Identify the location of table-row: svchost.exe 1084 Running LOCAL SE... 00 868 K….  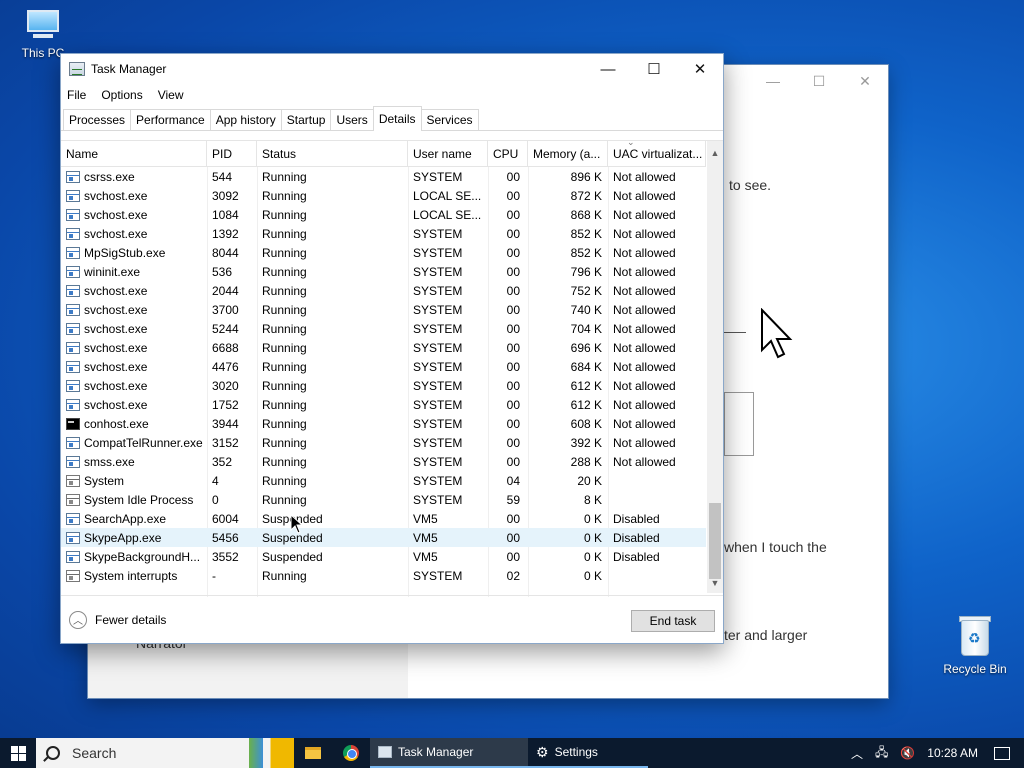
(383, 214).